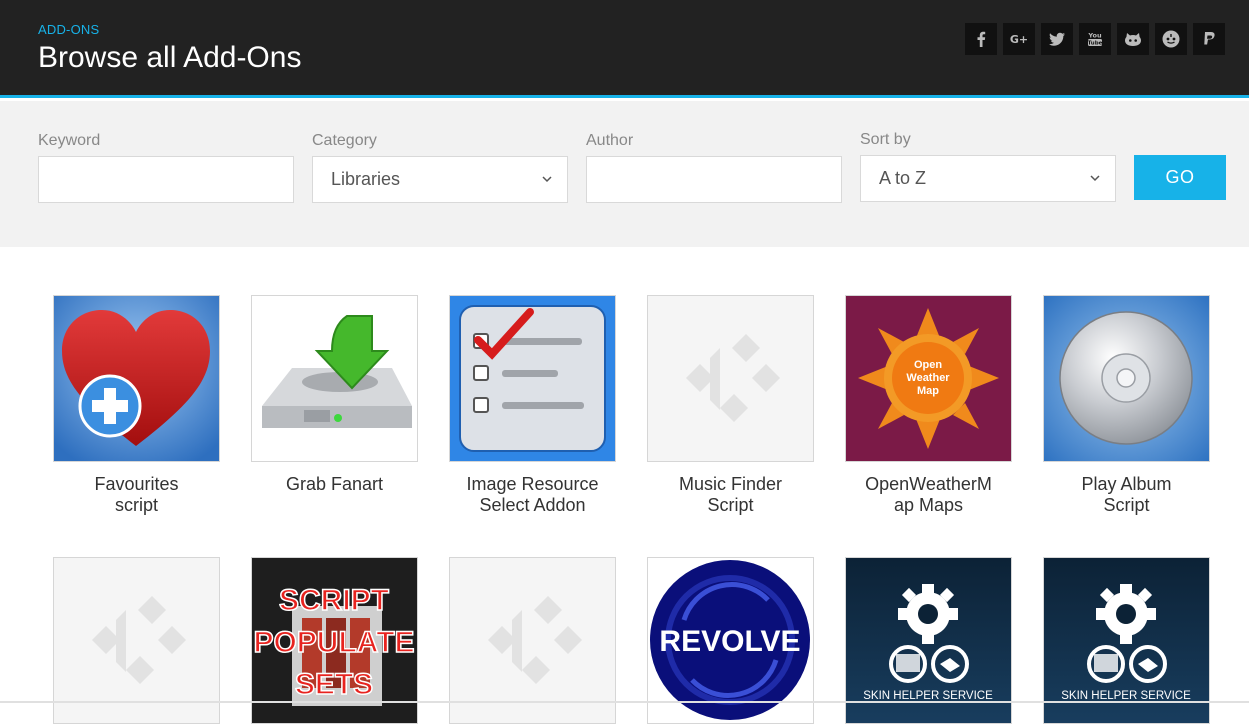 The width and height of the screenshot is (1249, 724). I want to click on section-label: ADD-ONS, so click(68, 29).